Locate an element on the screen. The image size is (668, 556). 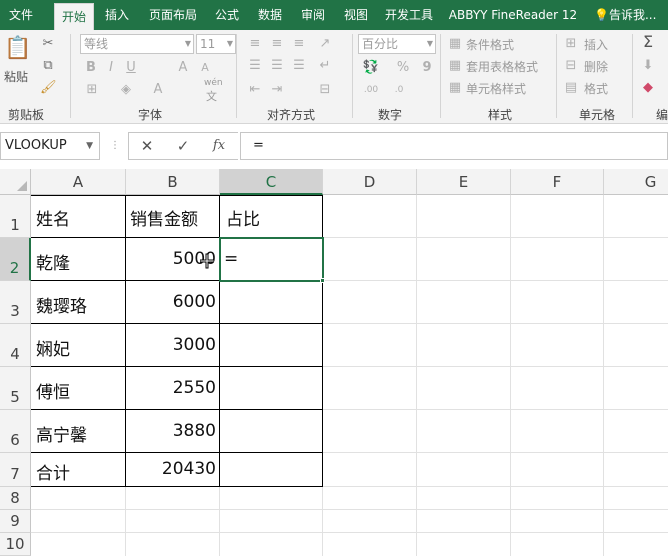
column-header-c: C is located at coordinates (271, 182).